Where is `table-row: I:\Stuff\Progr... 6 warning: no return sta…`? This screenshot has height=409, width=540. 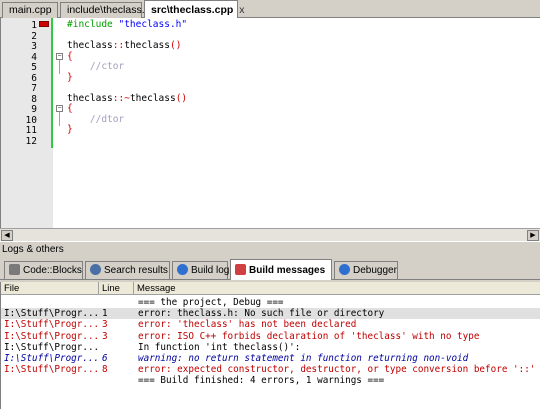
table-row: I:\Stuff\Progr... 6 warning: no return sta… is located at coordinates (270, 358).